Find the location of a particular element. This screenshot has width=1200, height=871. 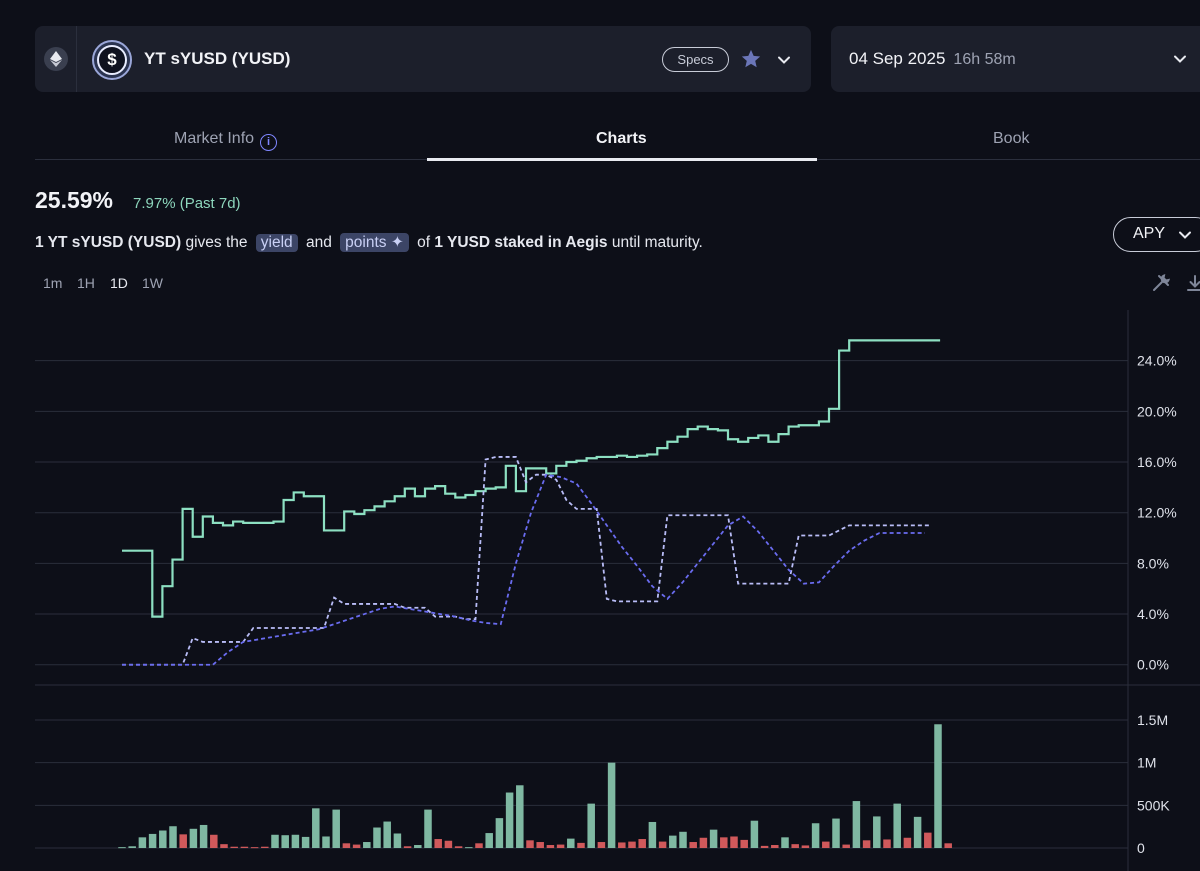

chain-selector is located at coordinates (56, 59).